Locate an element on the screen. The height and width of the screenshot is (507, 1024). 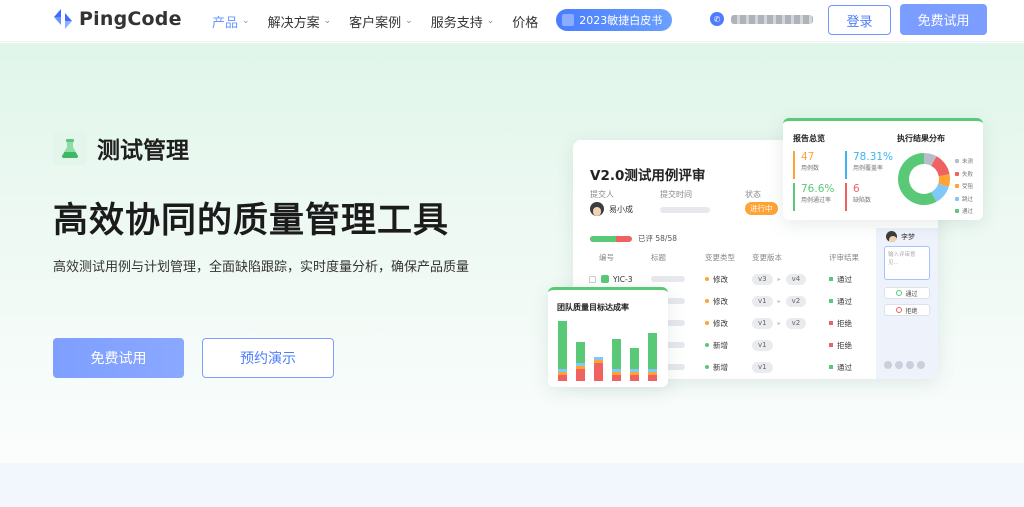
row-checkbox is located at coordinates (592, 279).